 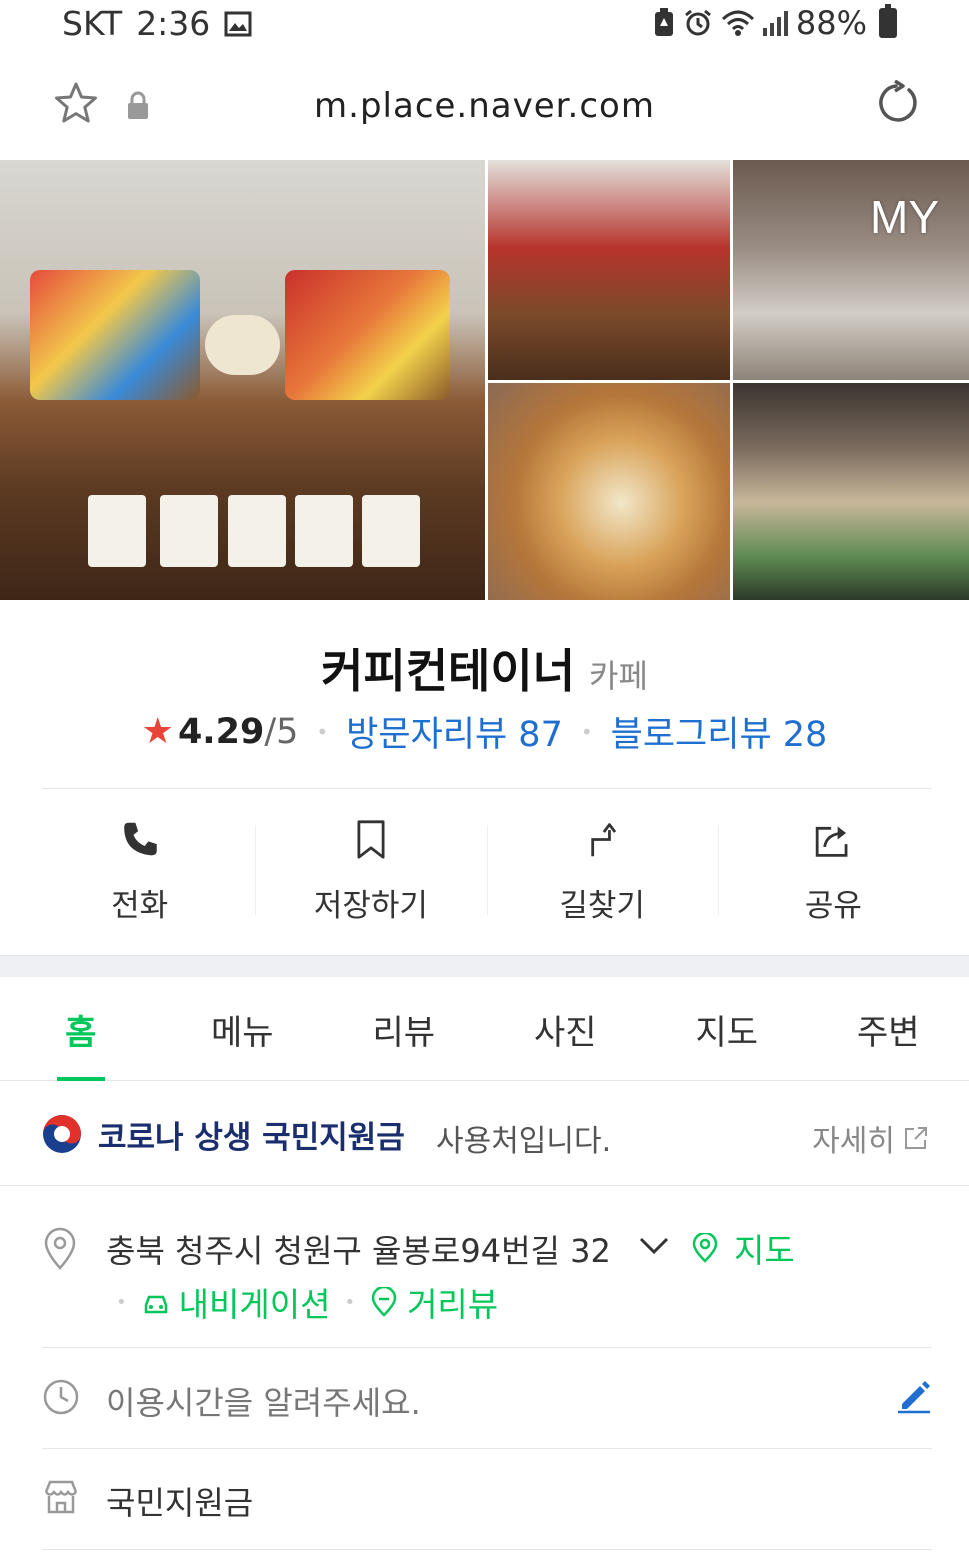 I want to click on share-icon, so click(x=832, y=841).